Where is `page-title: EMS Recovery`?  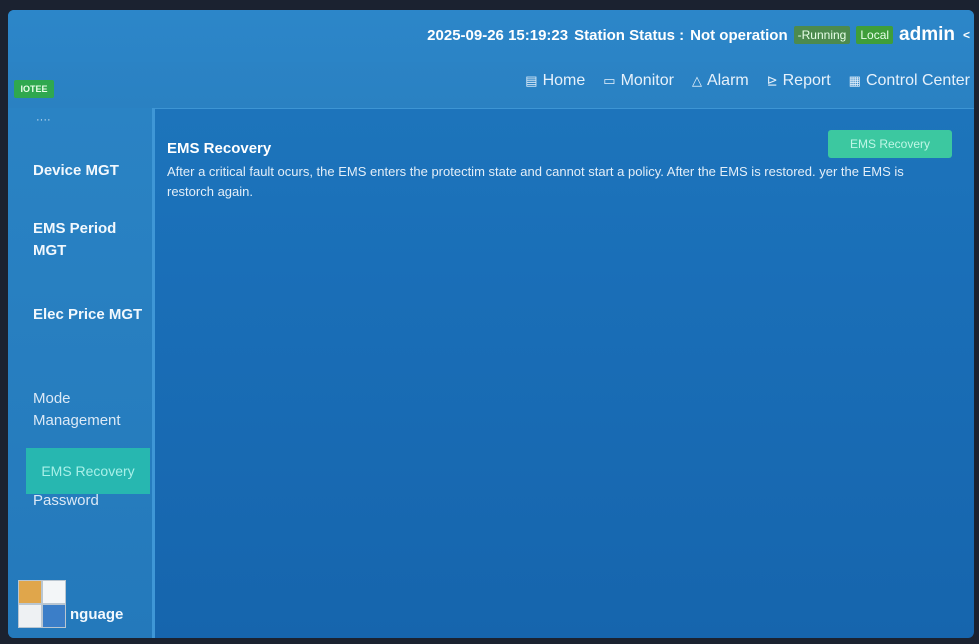 page-title: EMS Recovery is located at coordinates (219, 148).